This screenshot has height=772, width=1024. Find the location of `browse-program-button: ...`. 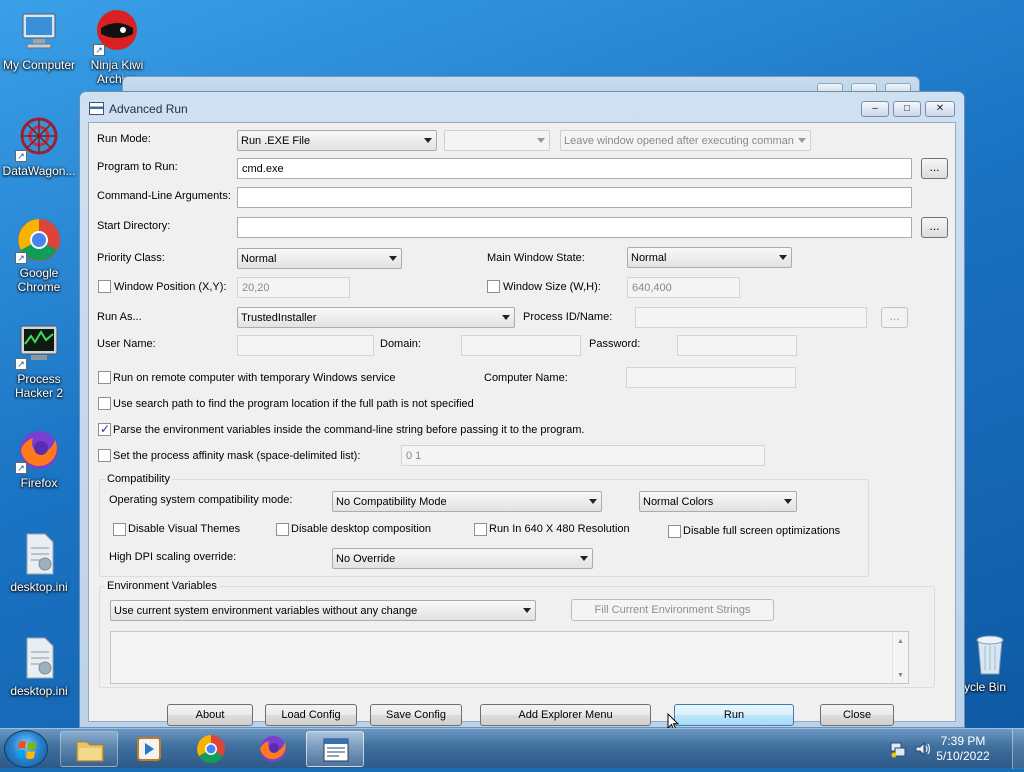

browse-program-button: ... is located at coordinates (934, 168).